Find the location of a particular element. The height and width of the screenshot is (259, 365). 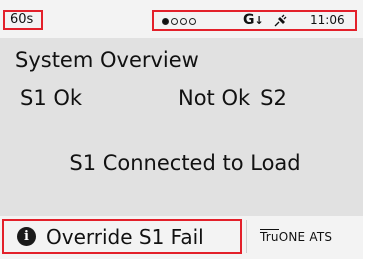

status-bar: 60s G↓ 11:06 is located at coordinates (181, 19).